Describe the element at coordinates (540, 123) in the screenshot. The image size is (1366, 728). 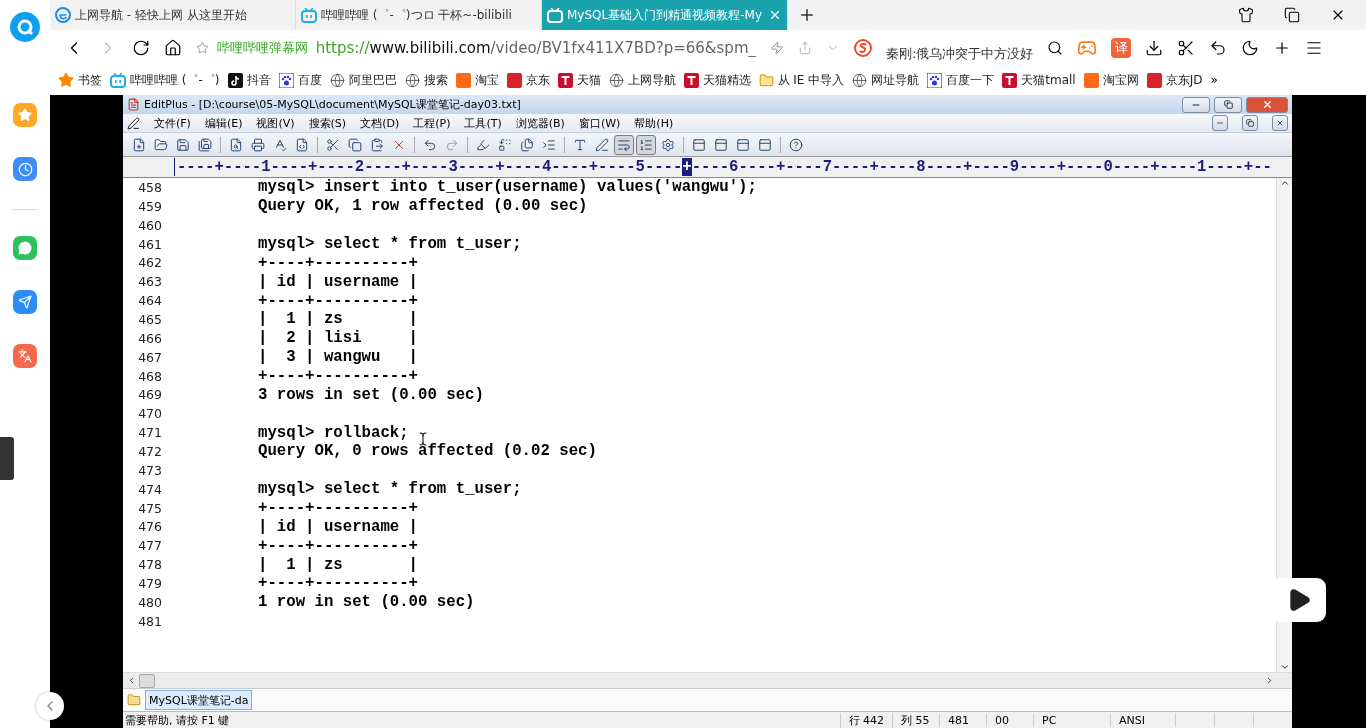
I see `menu-item: 浏览器(B)` at that location.